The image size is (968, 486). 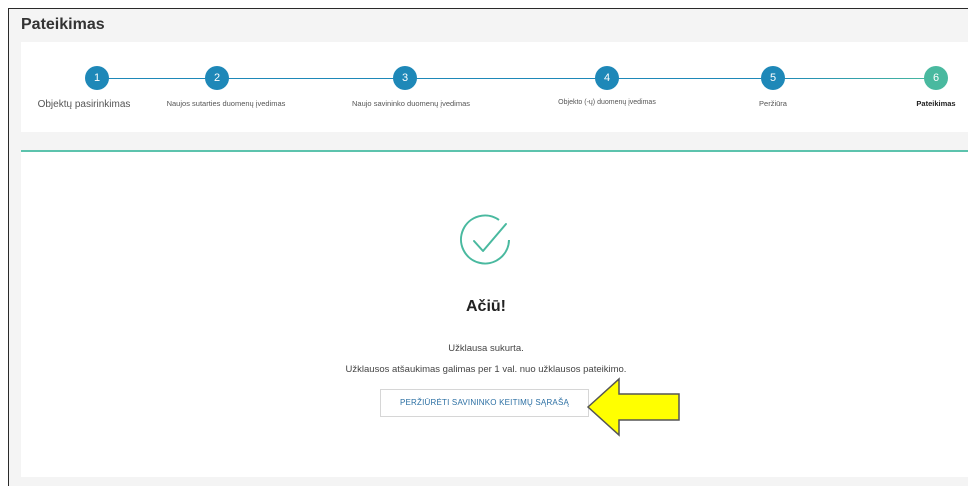 I want to click on step-1-circle: 1, so click(x=97, y=78).